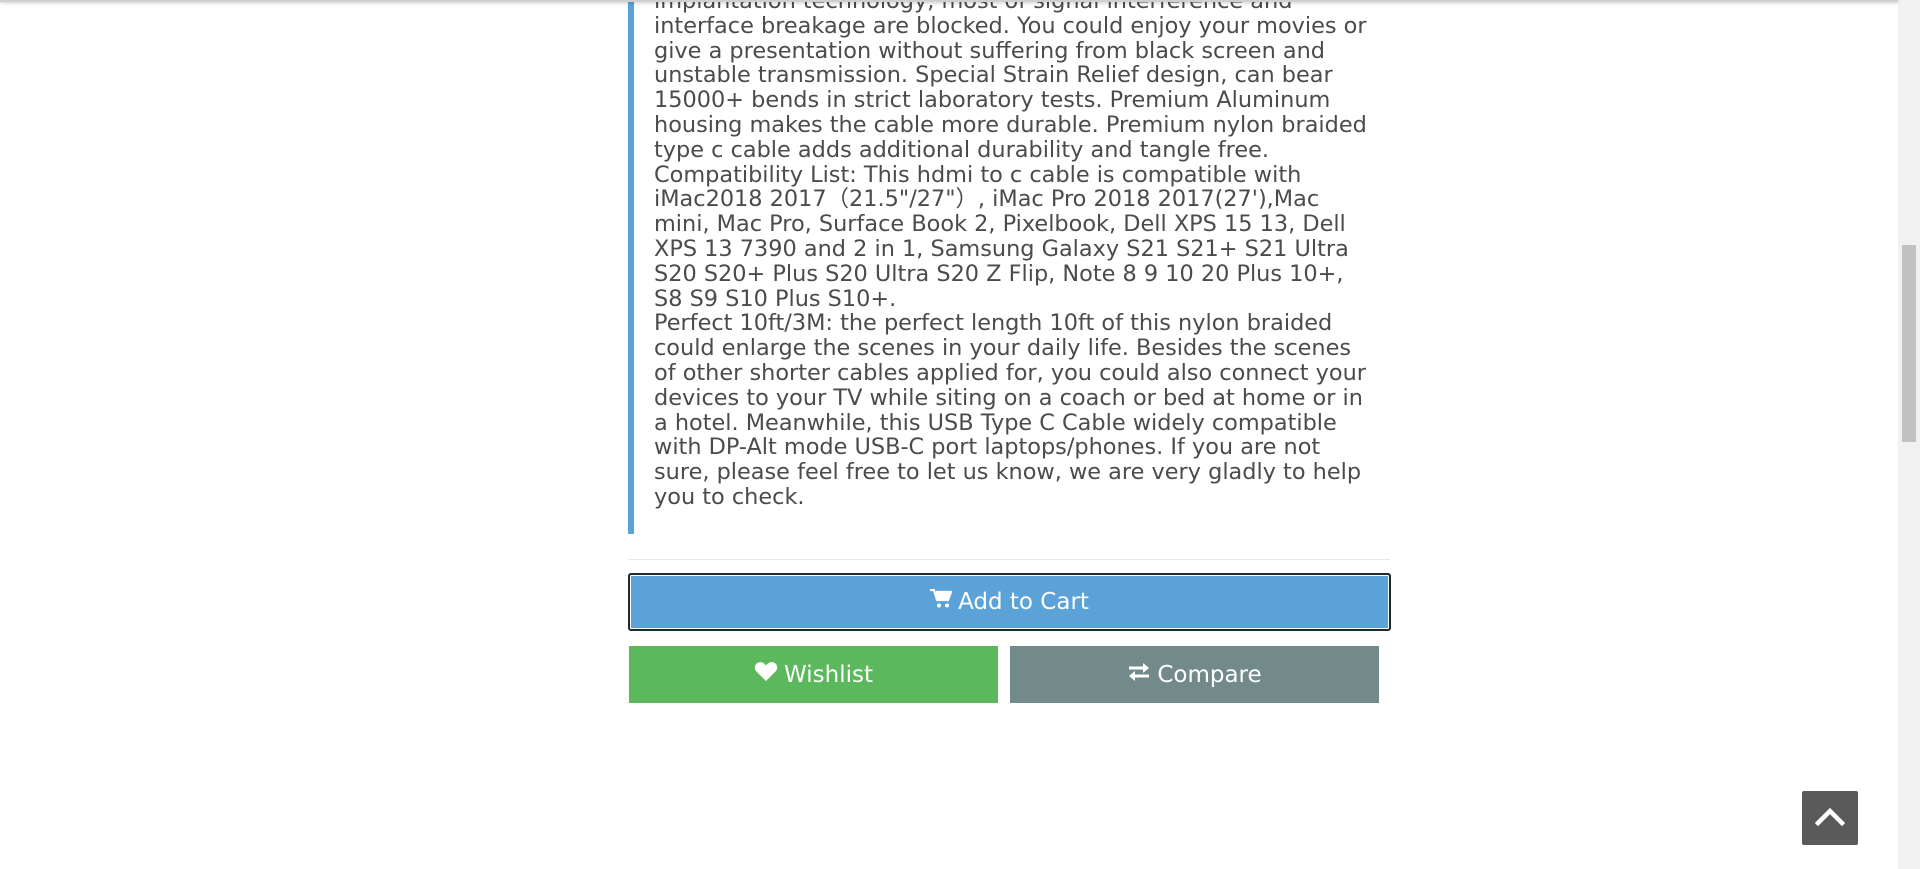 The width and height of the screenshot is (1920, 869). Describe the element at coordinates (1209, 674) in the screenshot. I see `compare-label: Compare` at that location.